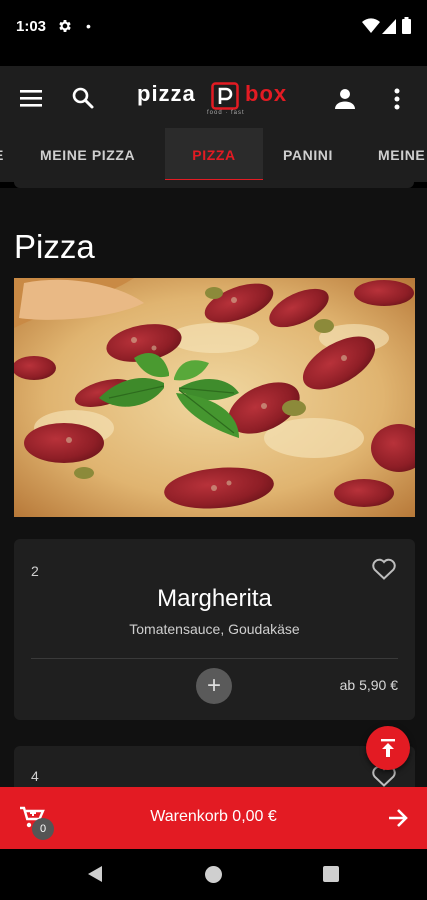 The width and height of the screenshot is (427, 900). I want to click on product-number: 4, so click(35, 776).